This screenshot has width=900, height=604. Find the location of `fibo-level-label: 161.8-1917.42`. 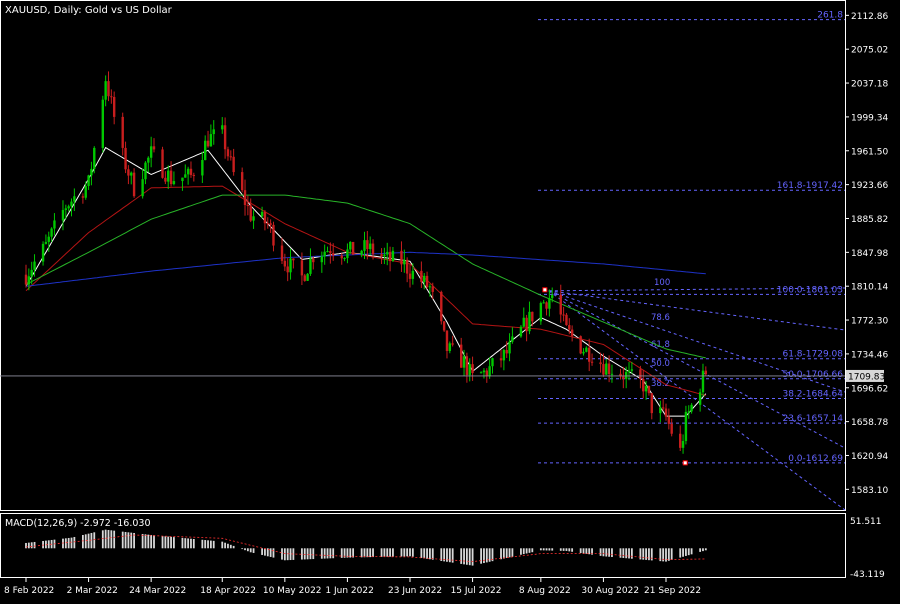

fibo-level-label: 161.8-1917.42 is located at coordinates (810, 186).